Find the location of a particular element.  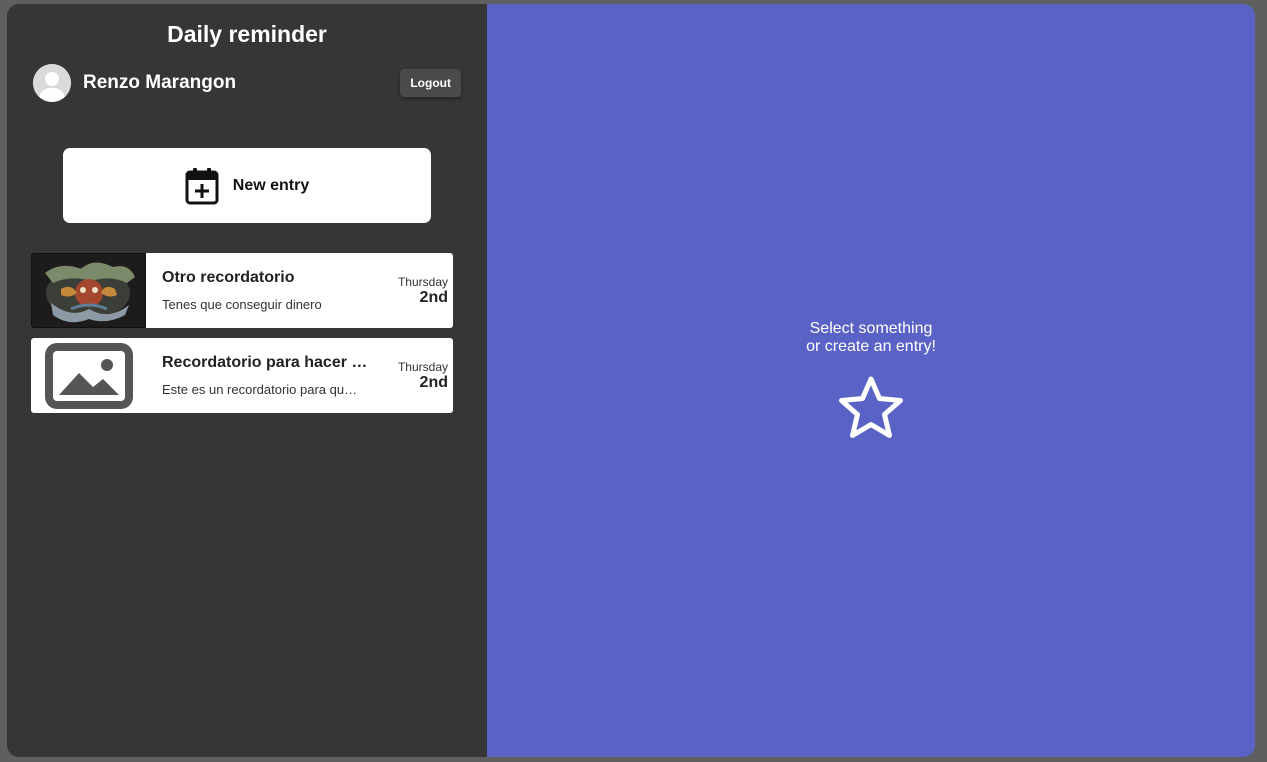

entry-text: Tenes que conseguir dinero is located at coordinates (242, 304).